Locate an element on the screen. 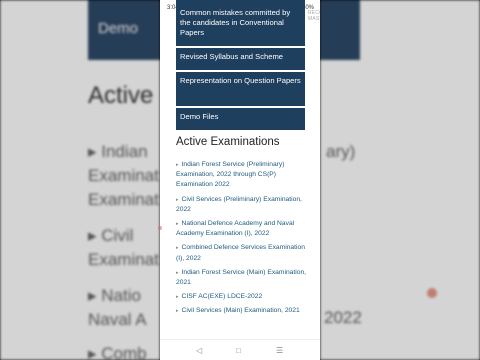 The height and width of the screenshot is (360, 480). screen-indicator-dot is located at coordinates (160, 228).